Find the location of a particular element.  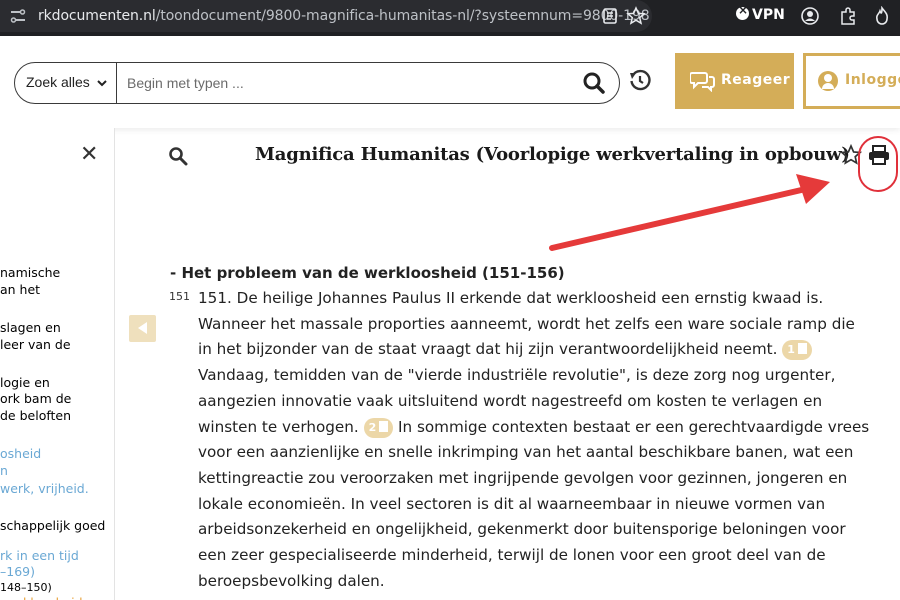

toc-line: werk, vrijheid. is located at coordinates (44, 489).